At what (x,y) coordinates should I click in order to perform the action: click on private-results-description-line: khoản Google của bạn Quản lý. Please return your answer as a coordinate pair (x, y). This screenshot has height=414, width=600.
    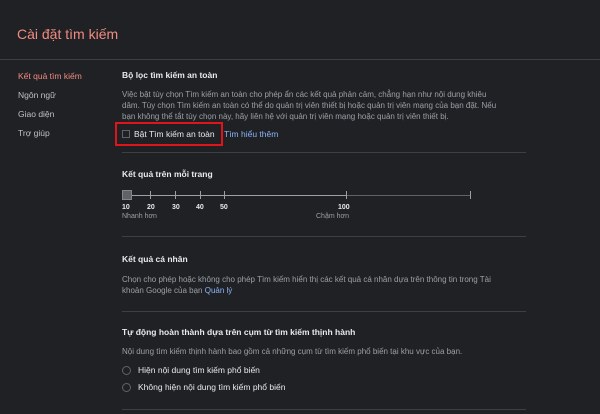
    Looking at the image, I should click on (323, 290).